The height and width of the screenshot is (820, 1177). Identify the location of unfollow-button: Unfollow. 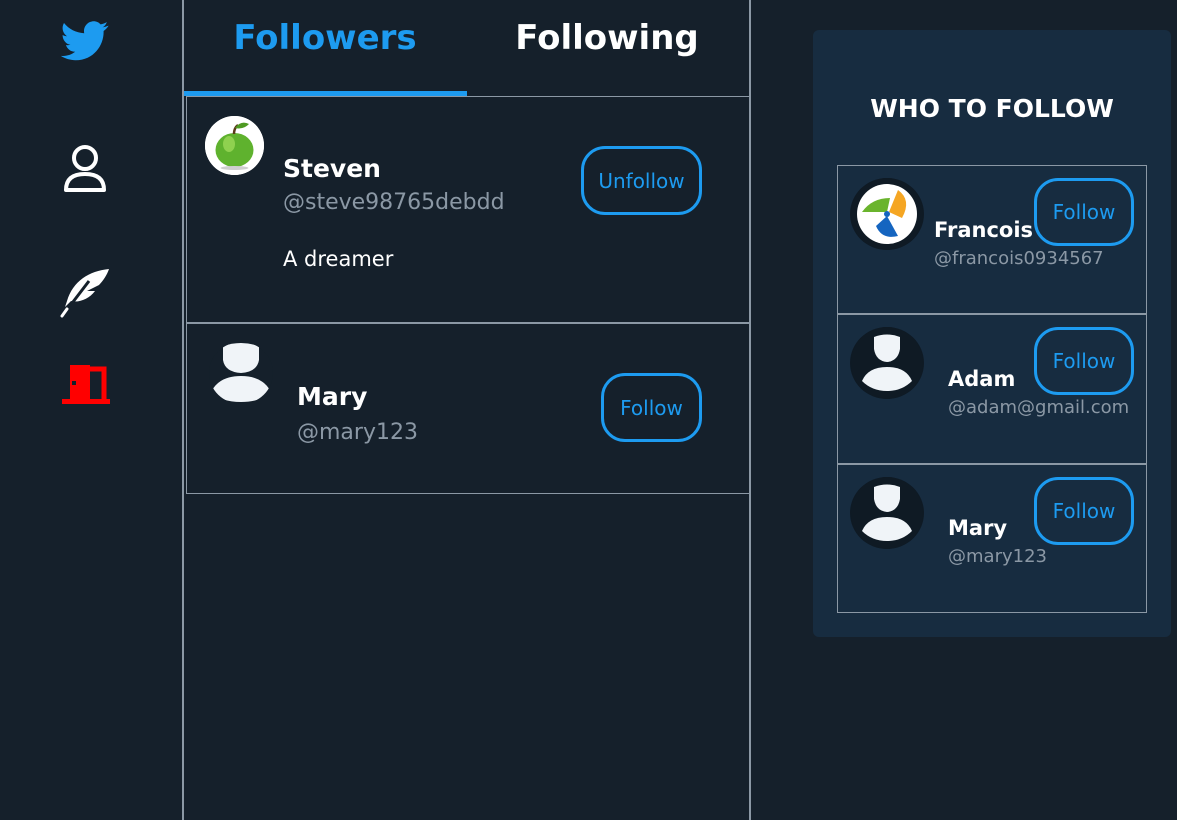
(641, 180).